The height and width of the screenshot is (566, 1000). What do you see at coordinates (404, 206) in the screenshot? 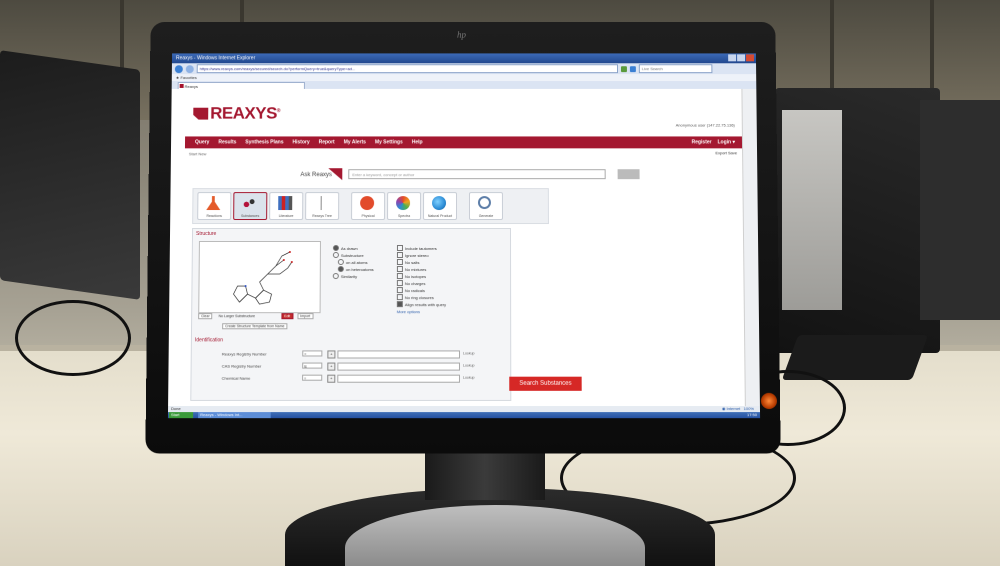
I see `query-spectra-button: Spectra` at bounding box center [404, 206].